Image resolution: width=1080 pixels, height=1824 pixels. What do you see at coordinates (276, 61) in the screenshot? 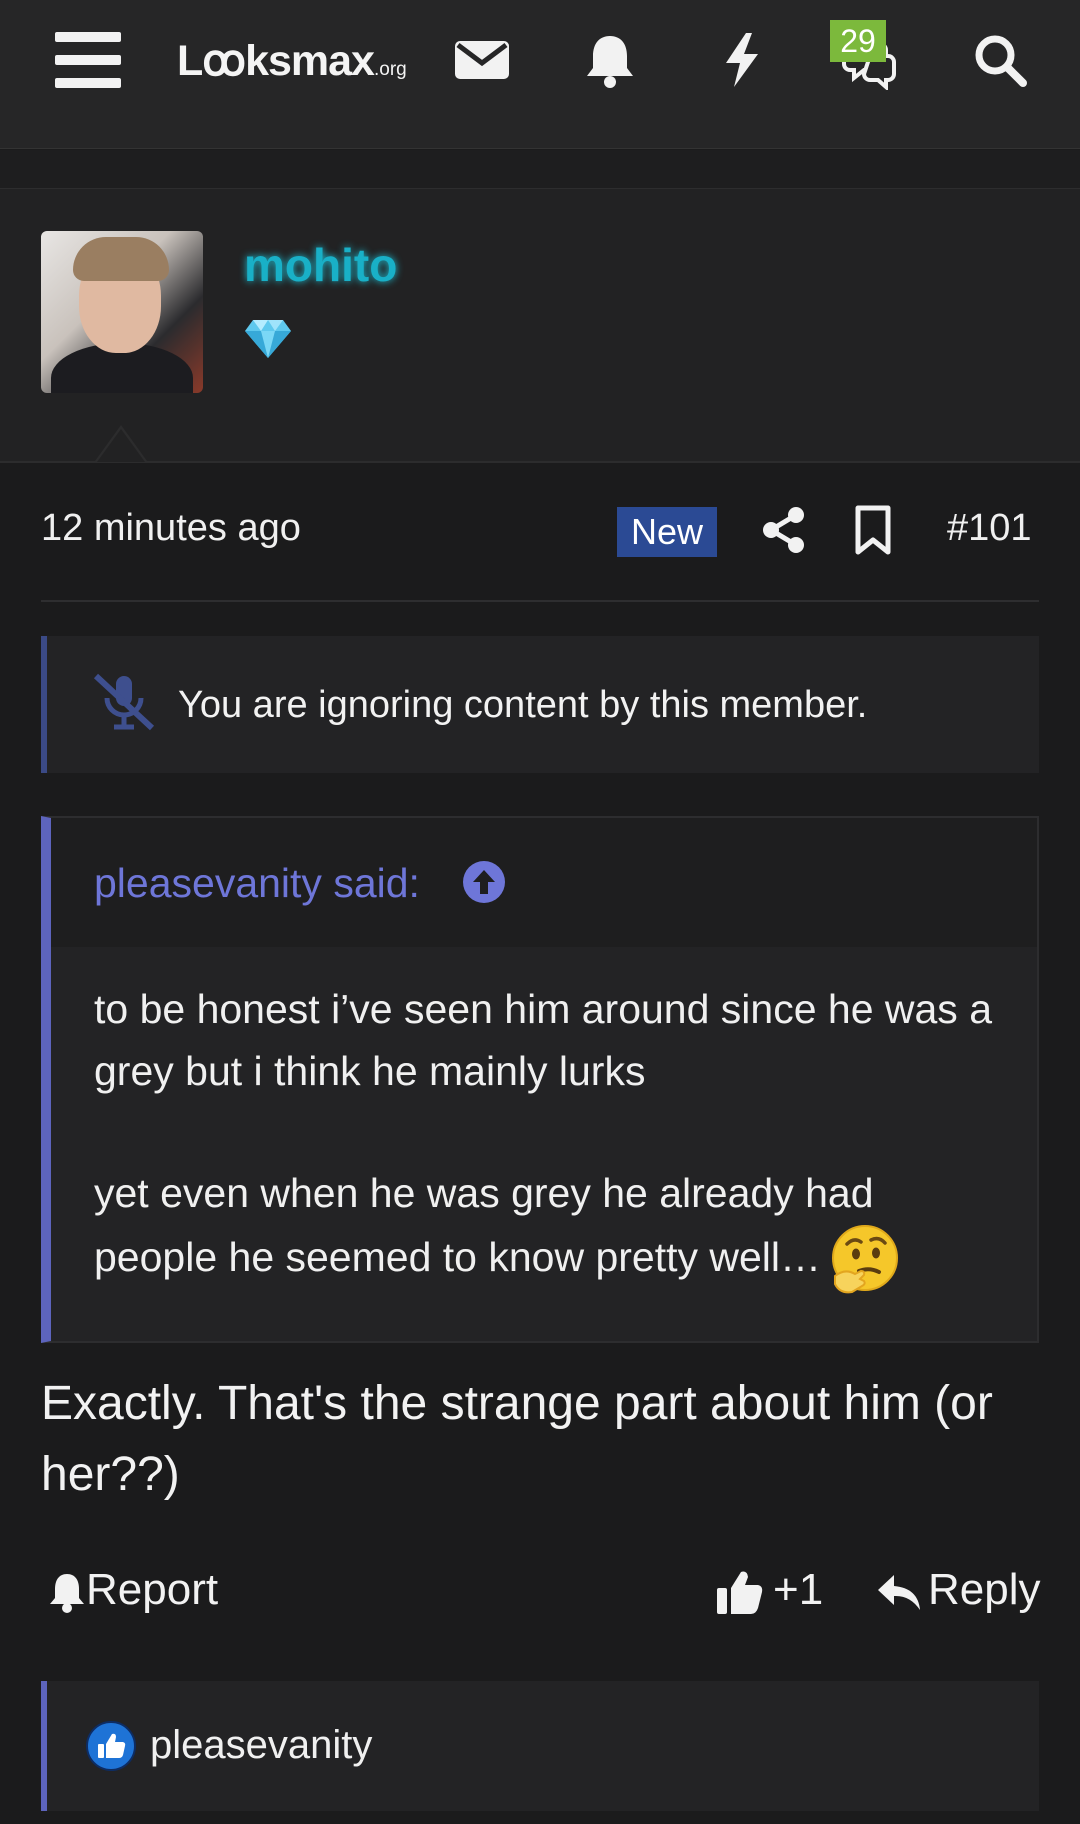
I see `logo-text: Lꝏksmax` at bounding box center [276, 61].